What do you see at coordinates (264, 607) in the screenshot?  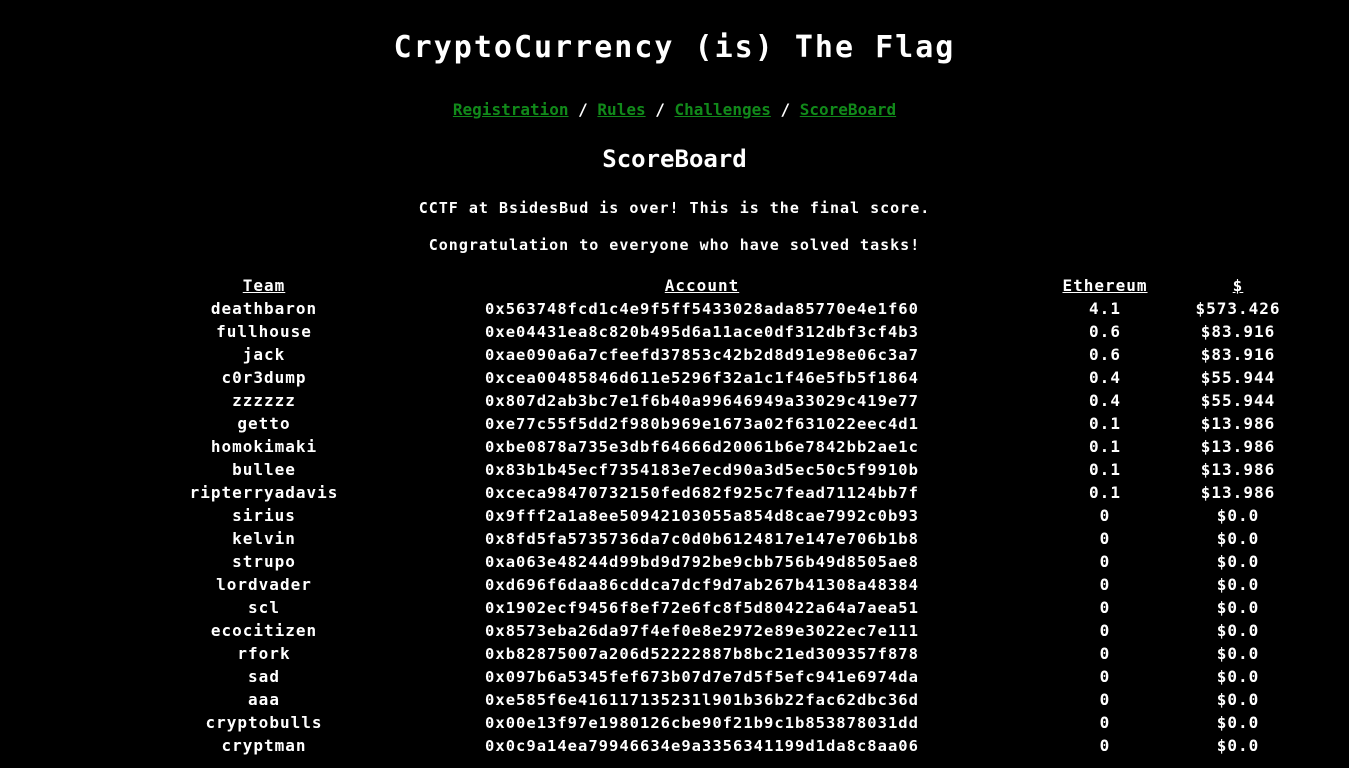 I see `cell-team: scl` at bounding box center [264, 607].